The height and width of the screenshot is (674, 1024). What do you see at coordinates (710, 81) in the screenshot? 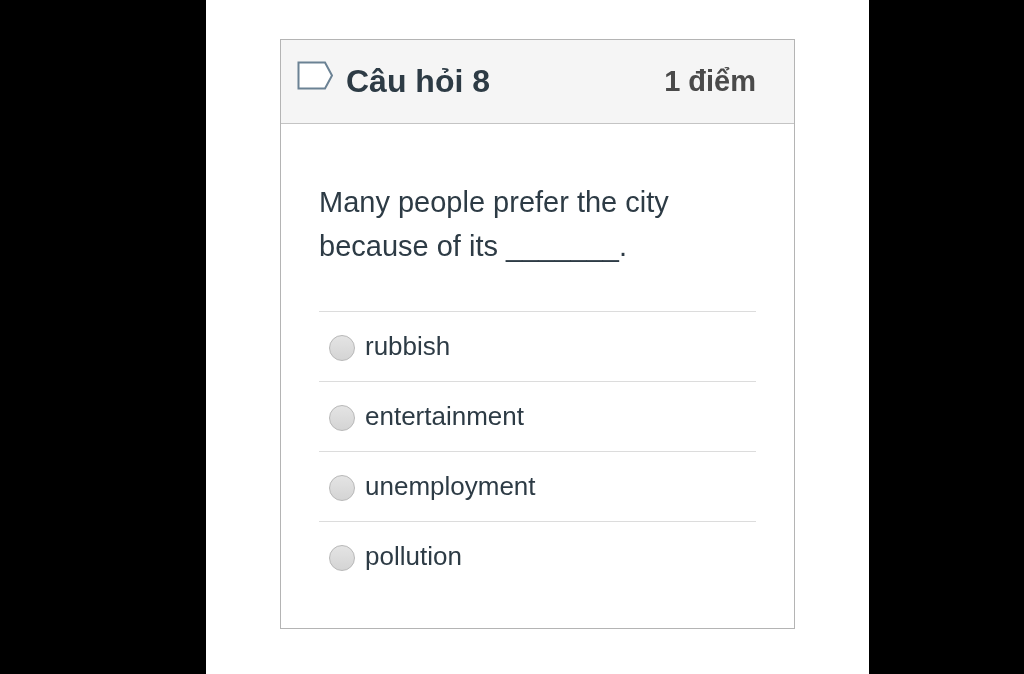
I see `points-label: 1 điểm` at bounding box center [710, 81].